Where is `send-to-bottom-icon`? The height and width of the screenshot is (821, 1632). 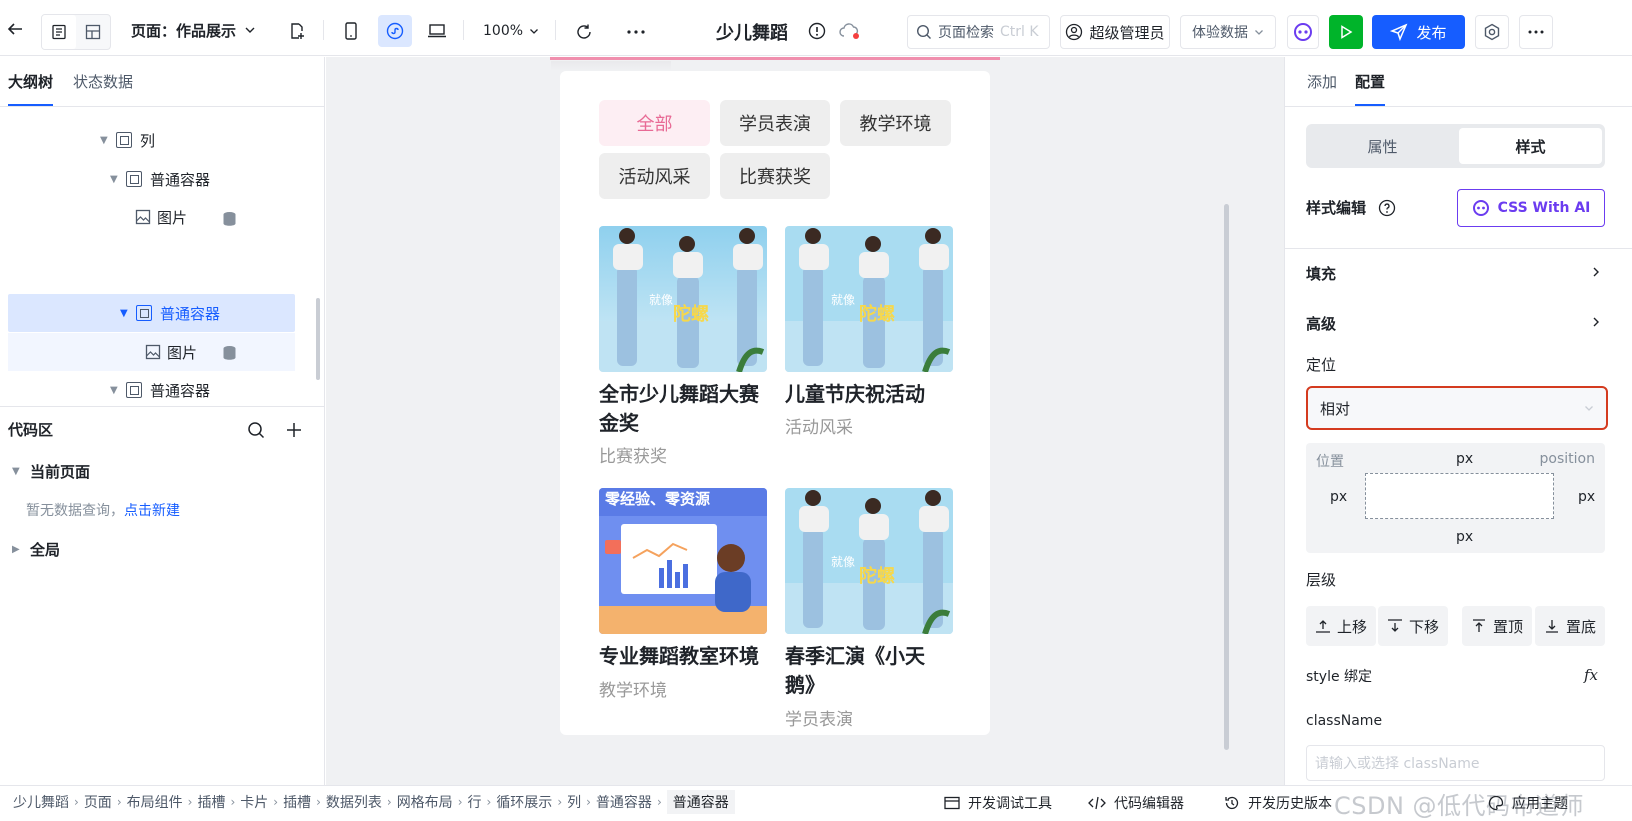
send-to-bottom-icon is located at coordinates (1551, 626).